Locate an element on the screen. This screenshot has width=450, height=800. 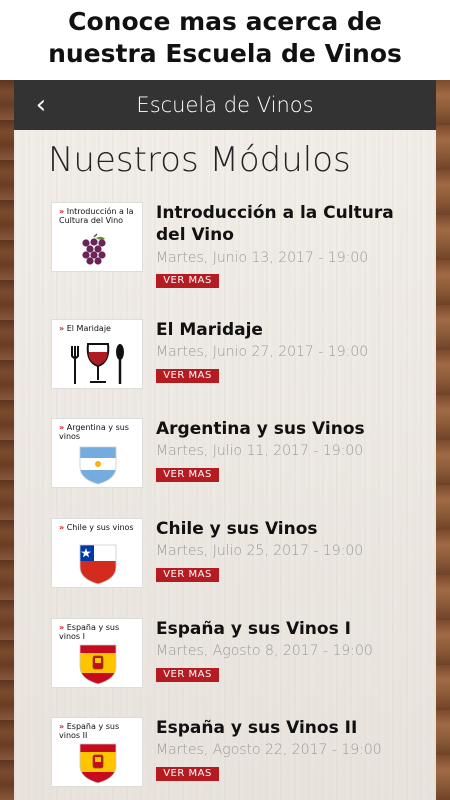
argentina-flag-shield-icon is located at coordinates (98, 465).